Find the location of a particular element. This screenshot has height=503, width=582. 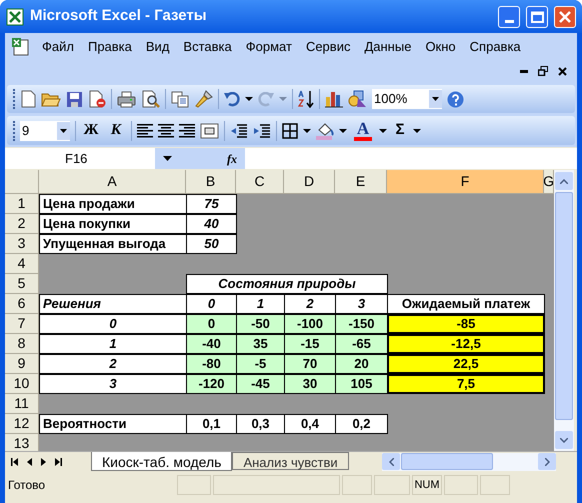

drawing-icon is located at coordinates (357, 99).